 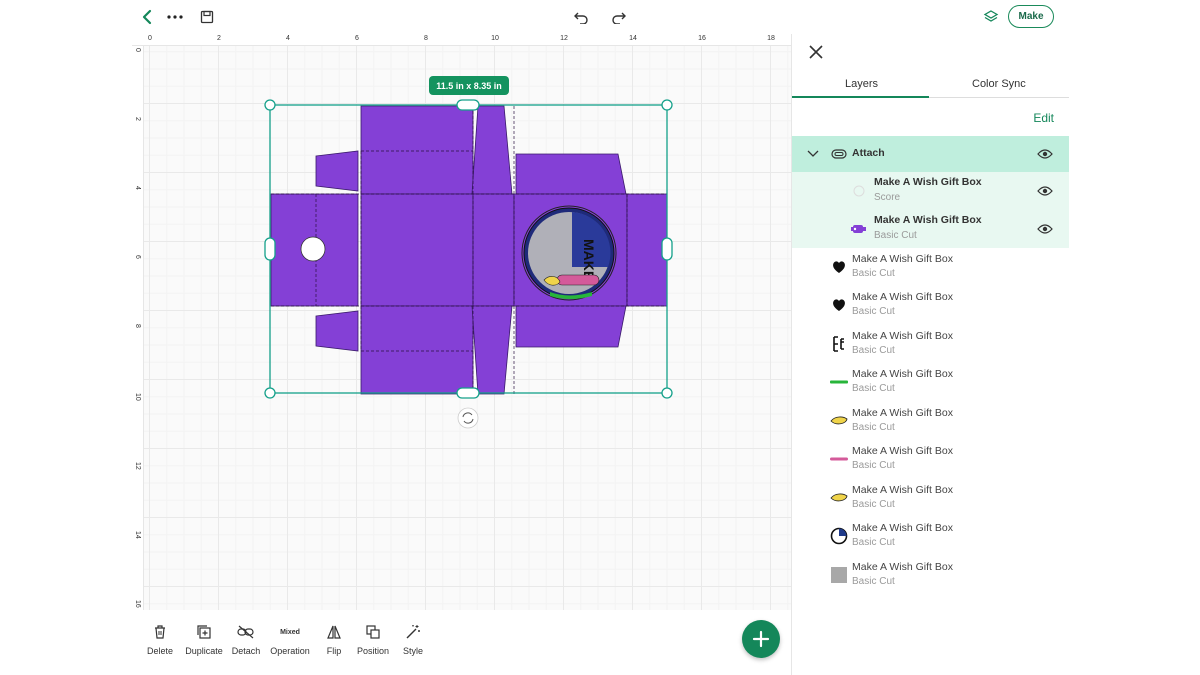 What do you see at coordinates (839, 459) in the screenshot?
I see `pink-line-icon` at bounding box center [839, 459].